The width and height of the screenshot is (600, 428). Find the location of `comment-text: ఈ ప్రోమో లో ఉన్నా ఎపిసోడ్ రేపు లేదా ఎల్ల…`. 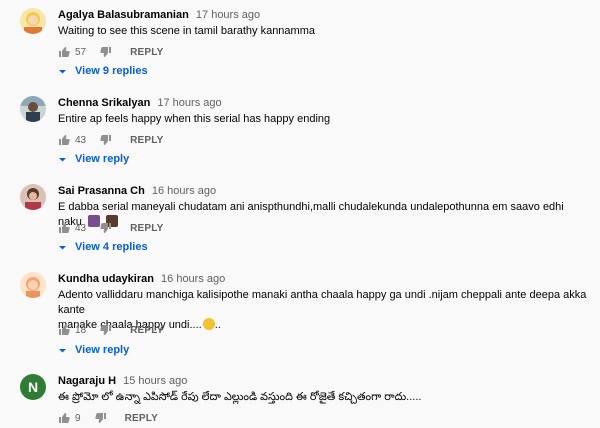

comment-text: ఈ ప్రోమో లో ఉన్నా ఎపిసోడ్ రేపు లేదా ఎల్ల… is located at coordinates (240, 397).